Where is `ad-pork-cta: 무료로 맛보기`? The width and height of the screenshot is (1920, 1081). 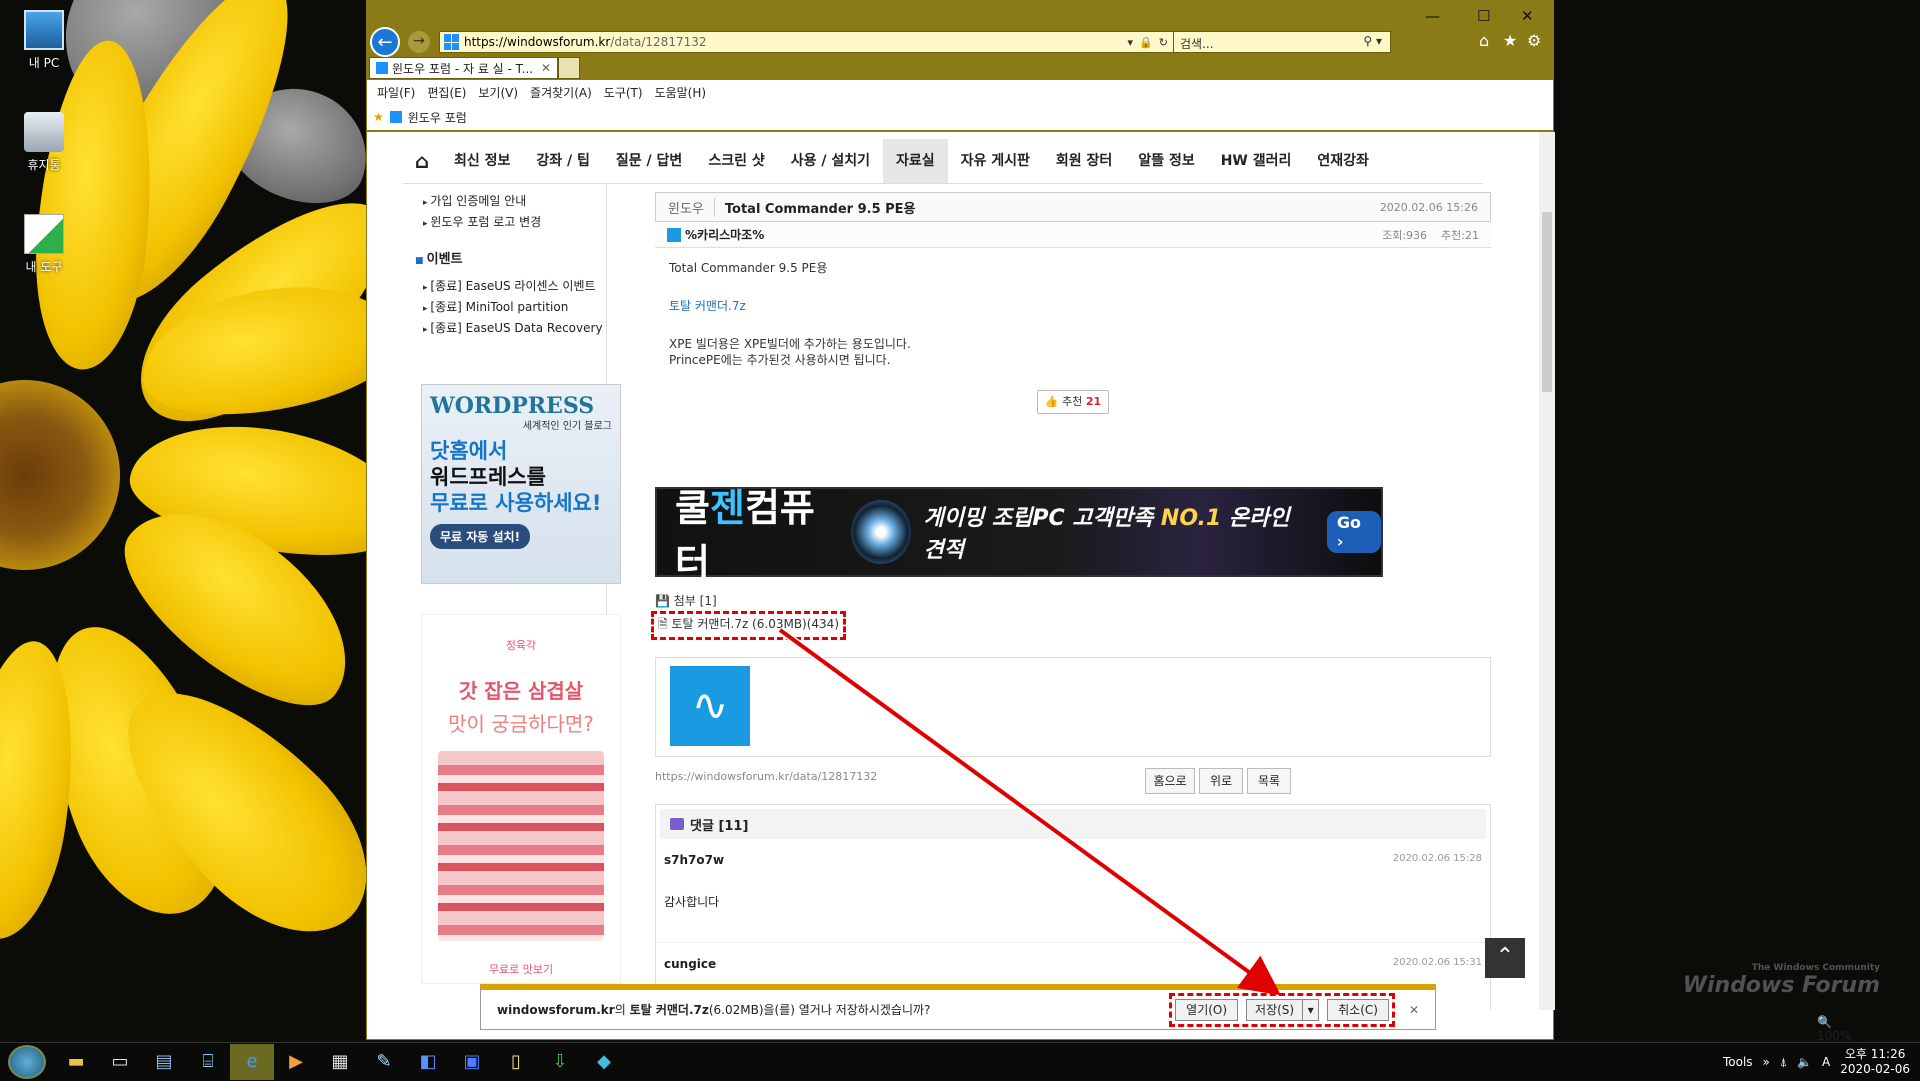
ad-pork-cta: 무료로 맛보기 is located at coordinates (521, 969).